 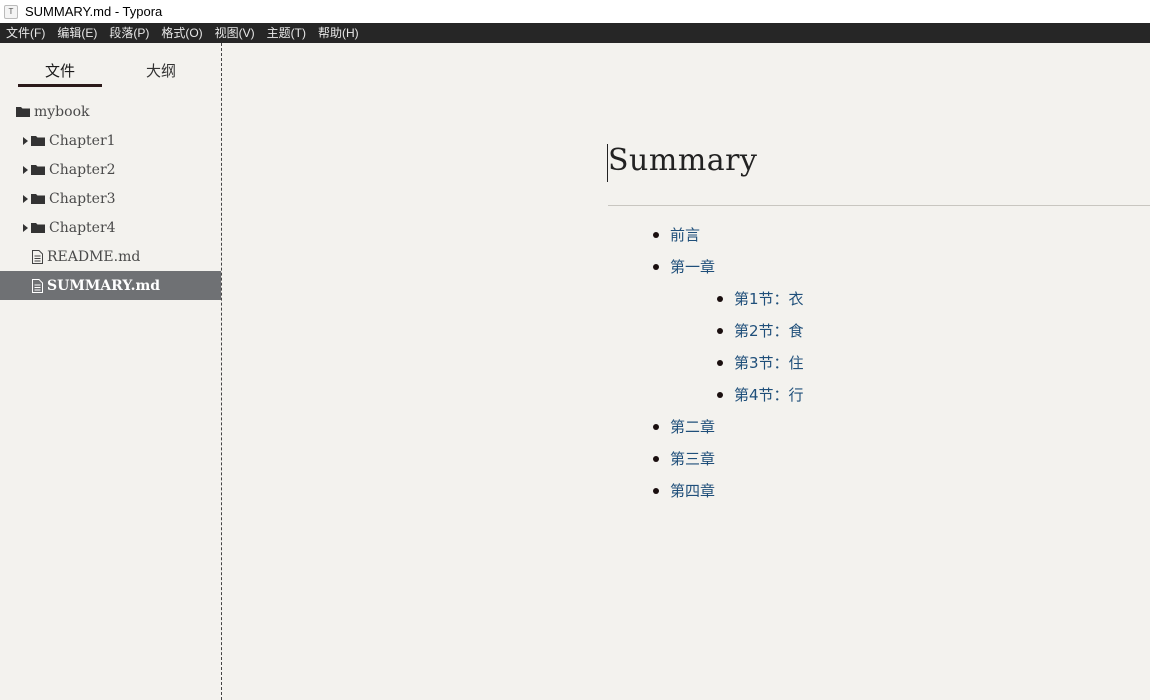 What do you see at coordinates (692, 426) in the screenshot?
I see `list-item-link: 第二章` at bounding box center [692, 426].